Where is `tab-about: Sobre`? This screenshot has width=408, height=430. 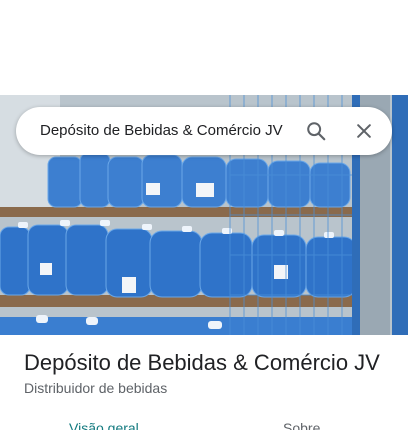 tab-about: Sobre is located at coordinates (301, 425).